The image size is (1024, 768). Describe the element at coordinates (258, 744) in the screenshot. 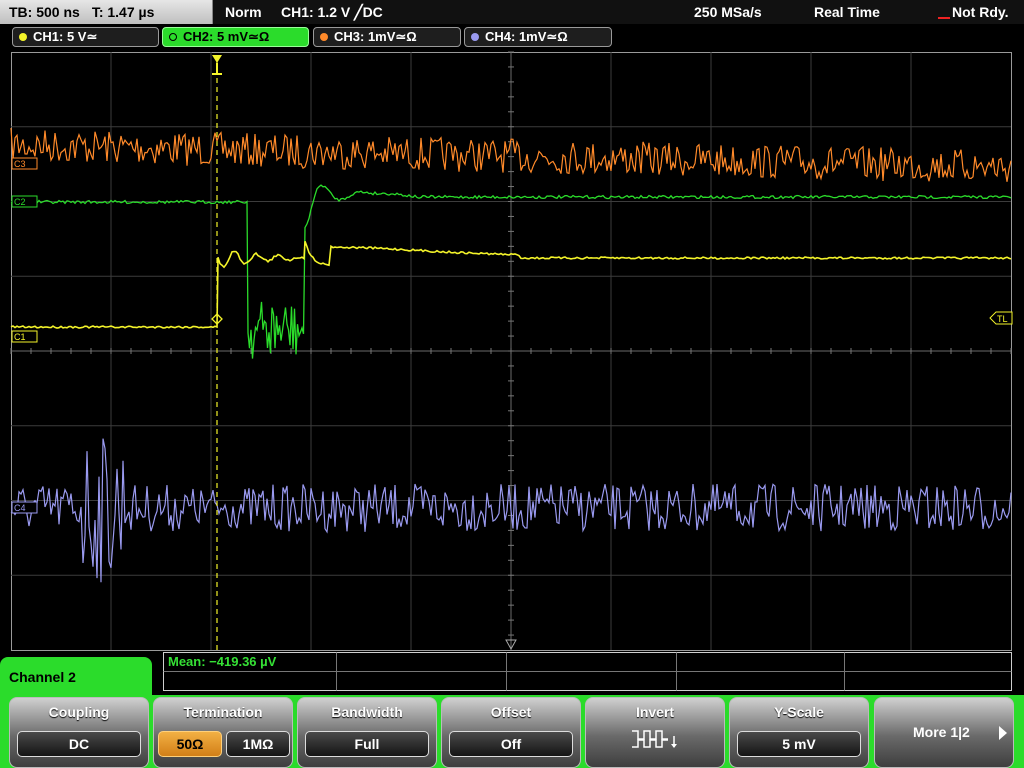

I see `termination-1mohm-option: 1MΩ` at that location.